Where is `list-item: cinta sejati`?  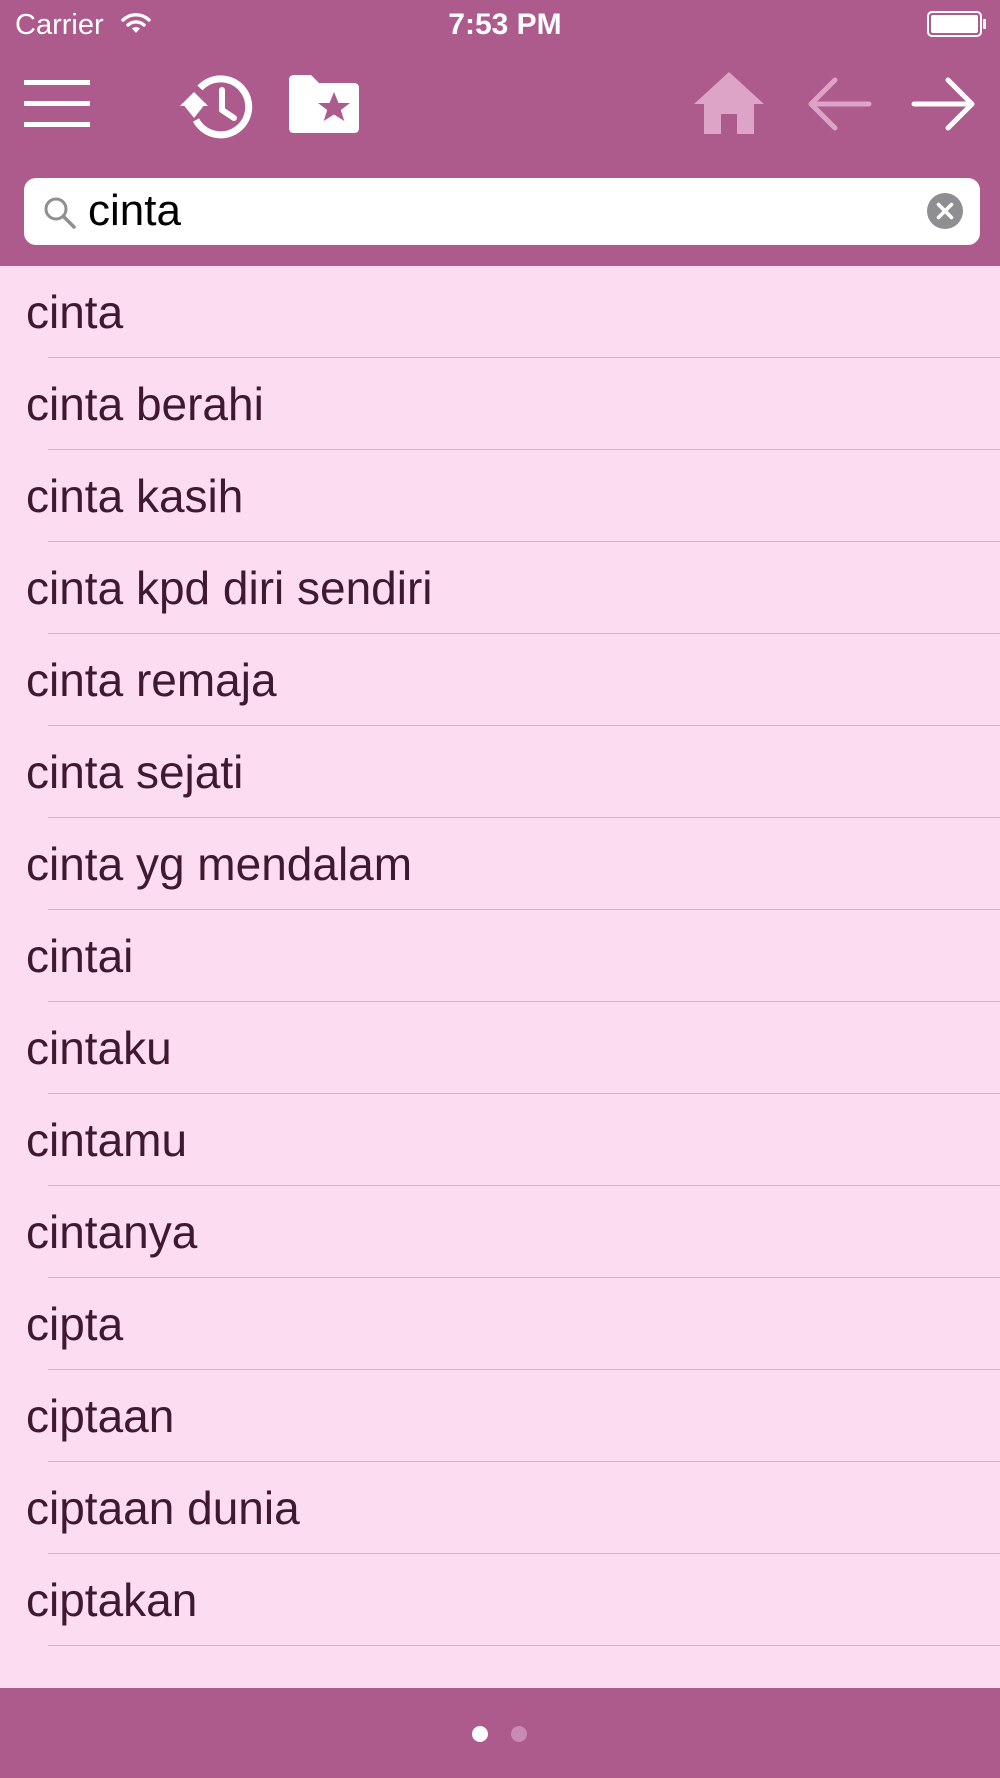 list-item: cinta sejati is located at coordinates (500, 772).